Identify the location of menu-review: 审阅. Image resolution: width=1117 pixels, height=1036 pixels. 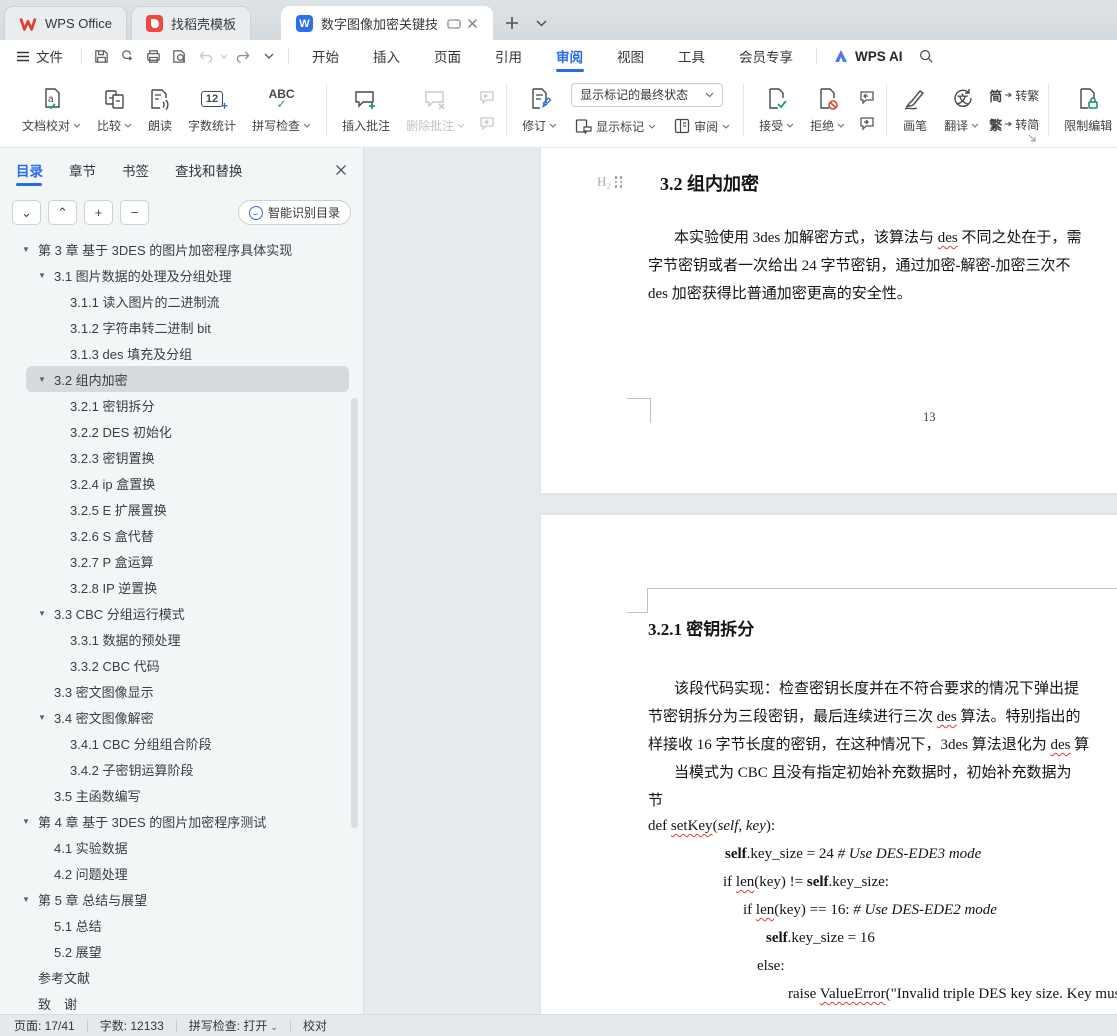
(569, 56).